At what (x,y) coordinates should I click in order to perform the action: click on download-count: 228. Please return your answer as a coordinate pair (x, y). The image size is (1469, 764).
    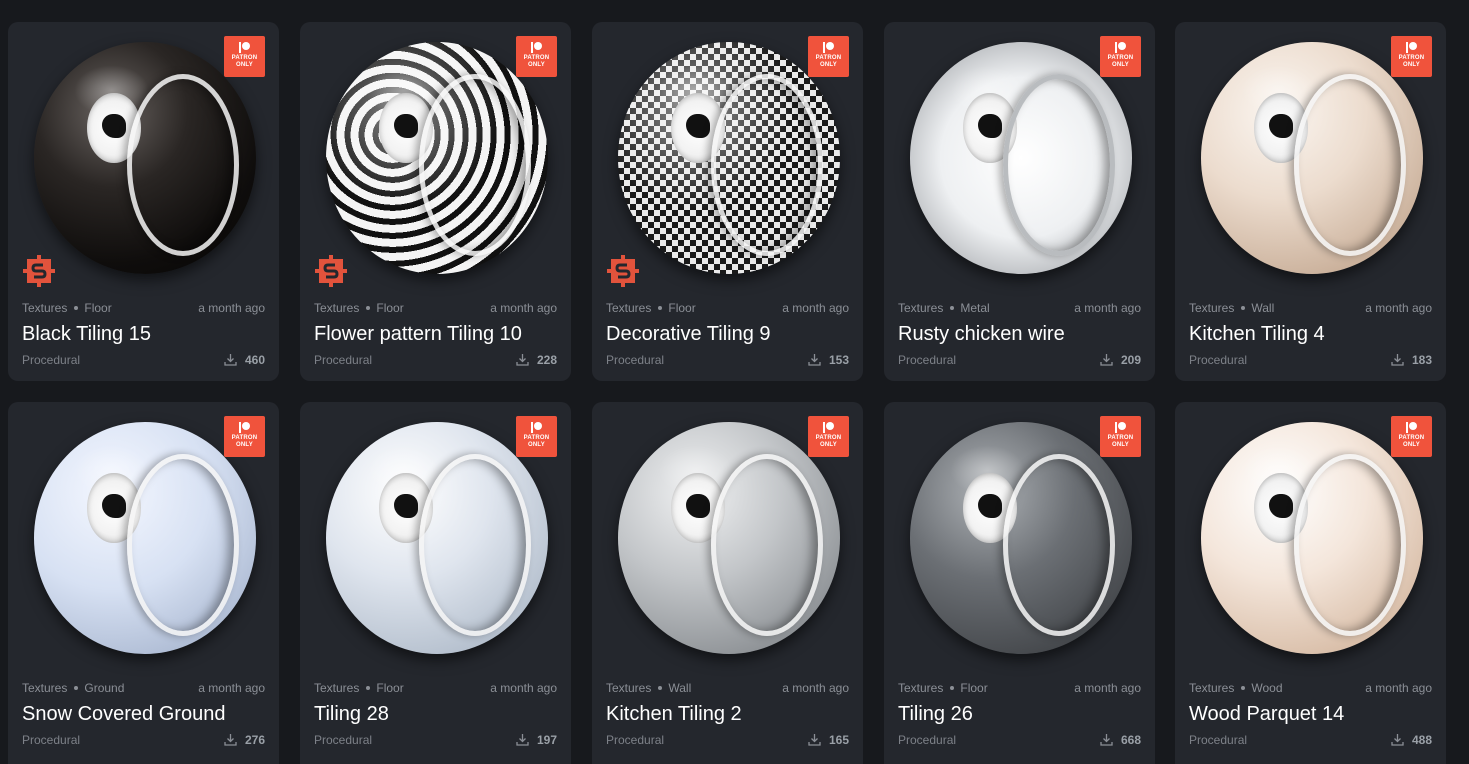
    Looking at the image, I should click on (536, 360).